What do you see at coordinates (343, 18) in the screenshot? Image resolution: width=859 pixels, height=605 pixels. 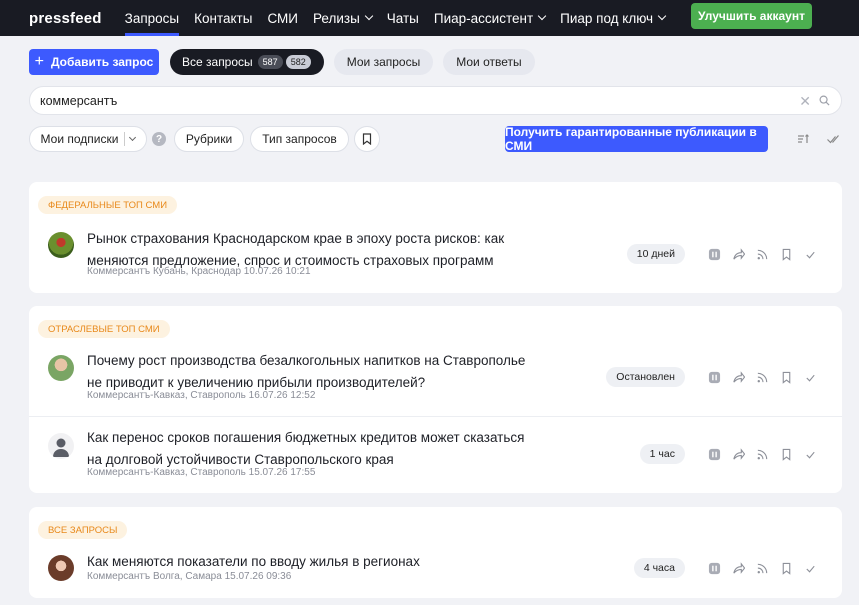 I see `nav-item-releases: Релизы` at bounding box center [343, 18].